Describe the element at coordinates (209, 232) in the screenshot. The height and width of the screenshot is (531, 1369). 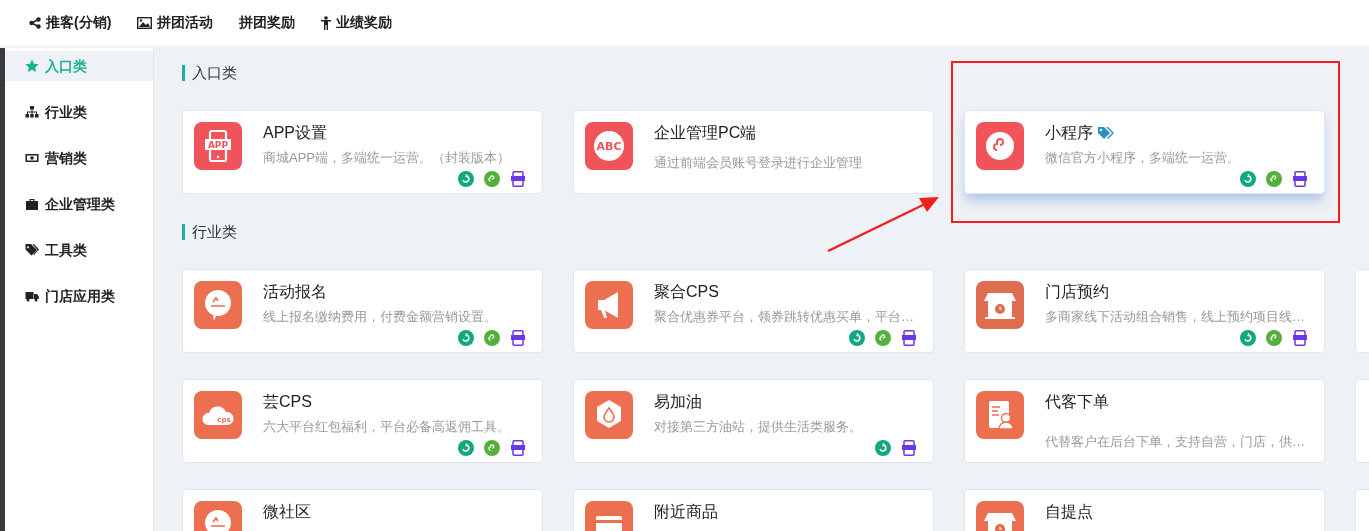
I see `section-heading: 行业类` at that location.